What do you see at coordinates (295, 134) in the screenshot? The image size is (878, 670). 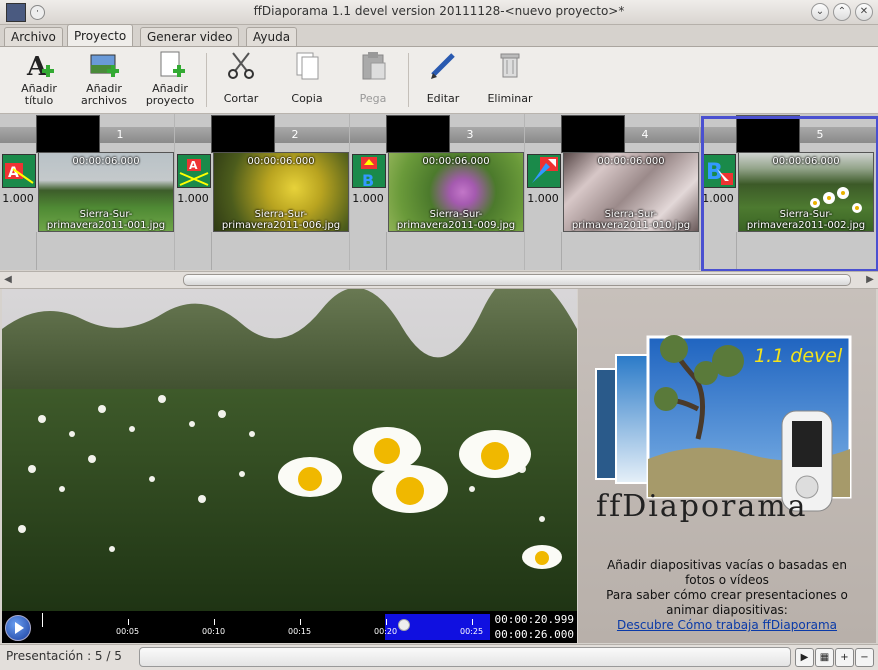 I see `slide-number: 2` at bounding box center [295, 134].